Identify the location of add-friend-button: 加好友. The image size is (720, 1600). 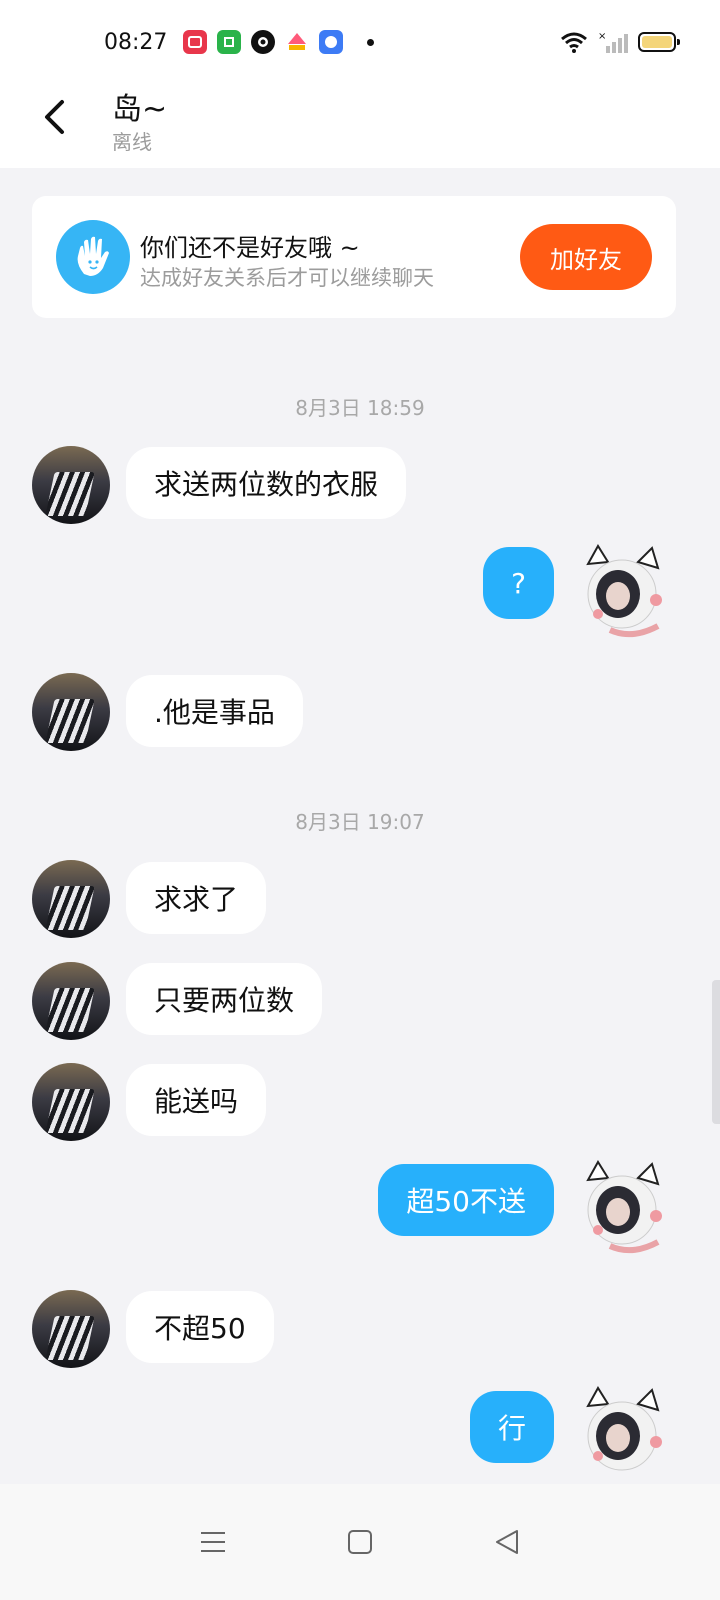
(586, 257).